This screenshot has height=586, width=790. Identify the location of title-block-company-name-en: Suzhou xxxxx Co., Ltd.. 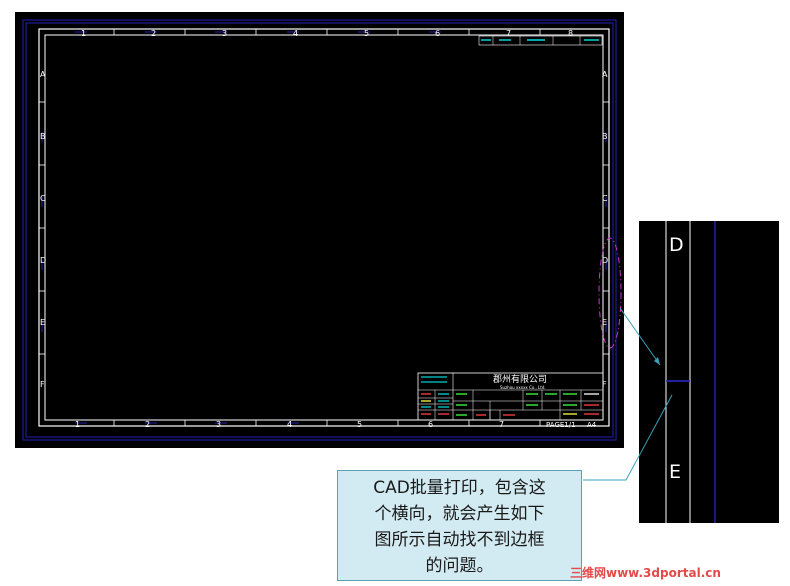
(523, 387).